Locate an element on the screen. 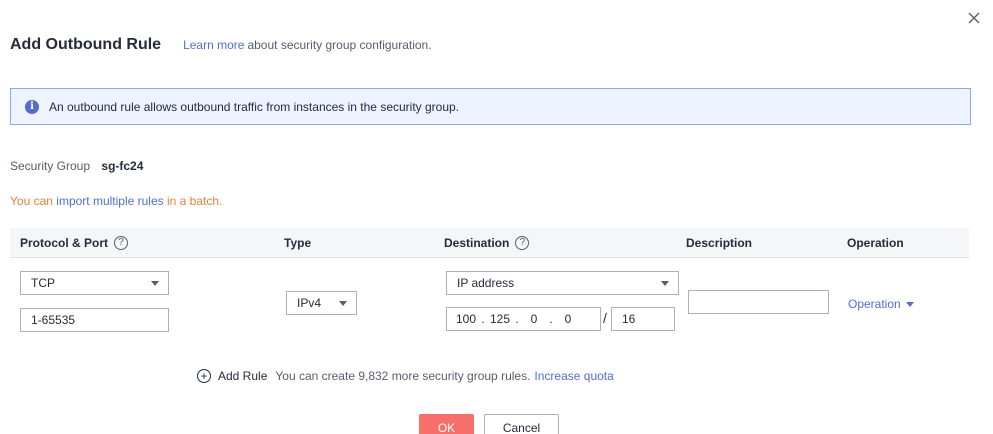  ip-octet-4: 0 is located at coordinates (568, 319).